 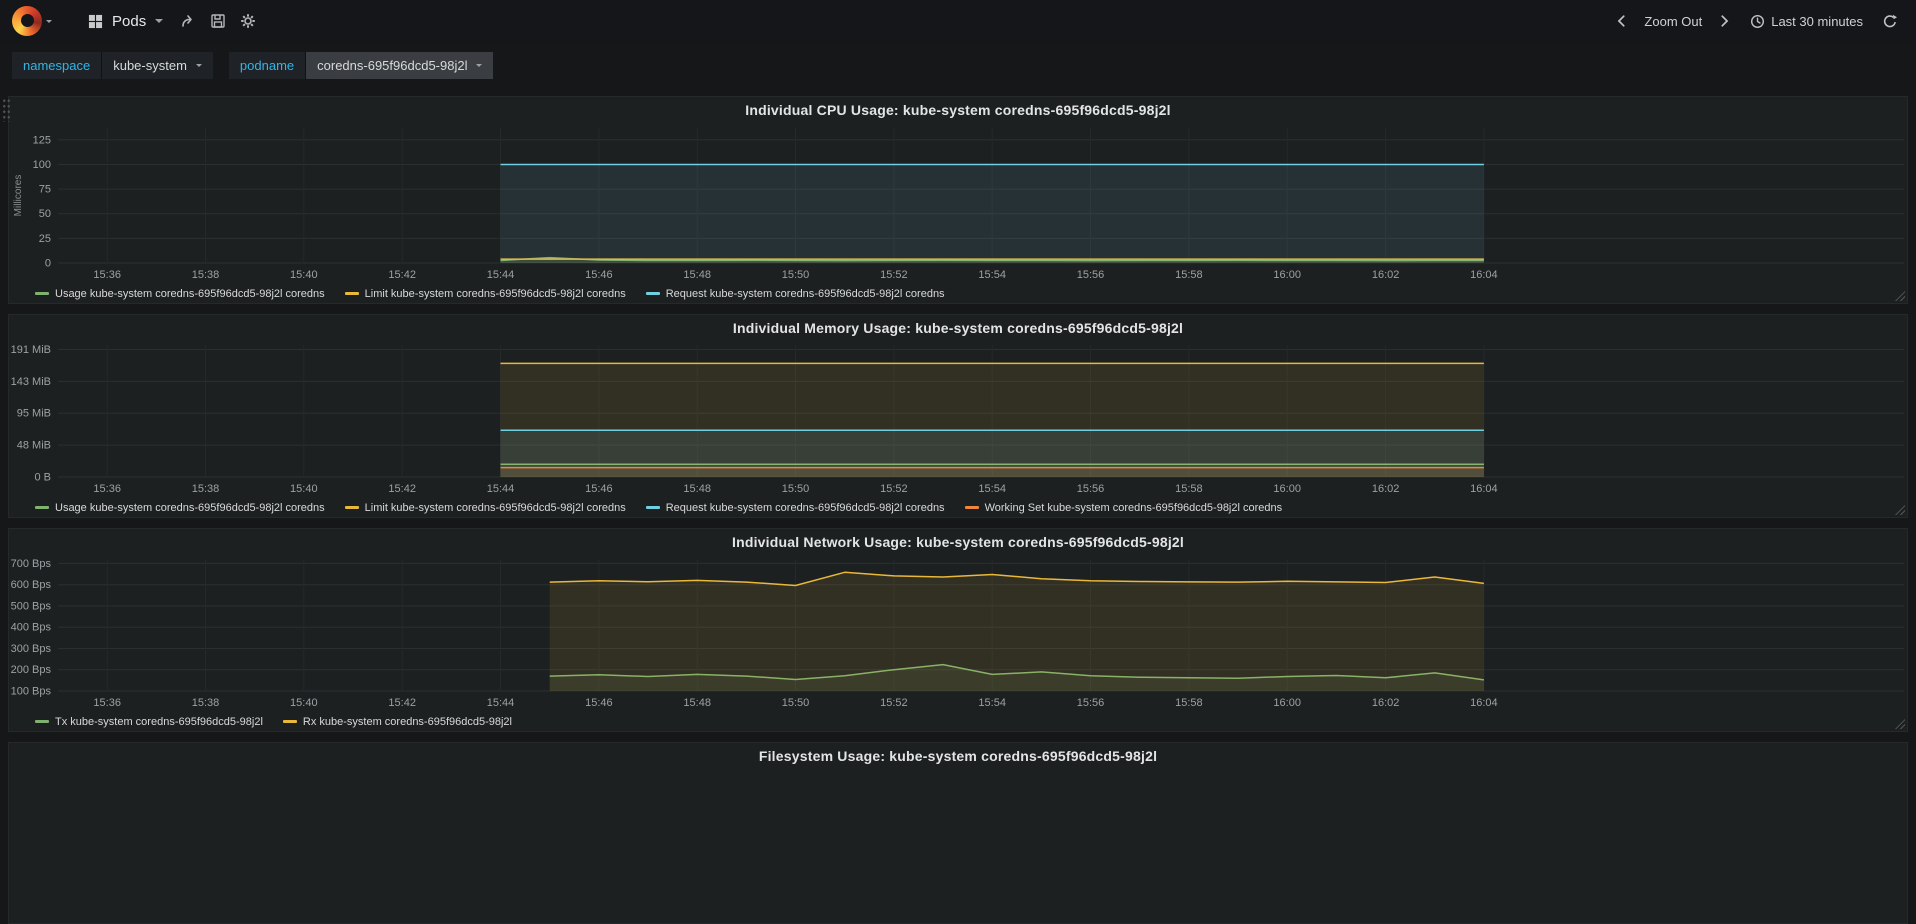 I want to click on variable-namespace: namespace kube-system, so click(x=112, y=65).